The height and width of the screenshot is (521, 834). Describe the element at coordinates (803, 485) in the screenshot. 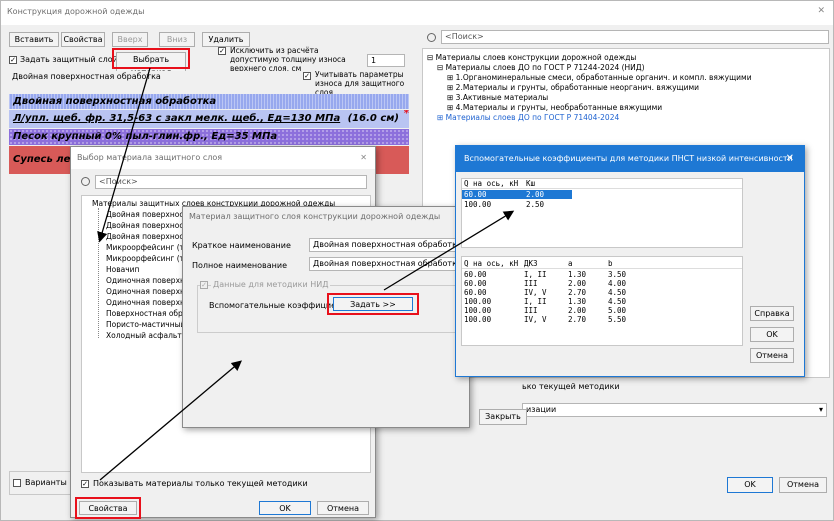

I see `main-cancel-button: Отмена` at that location.